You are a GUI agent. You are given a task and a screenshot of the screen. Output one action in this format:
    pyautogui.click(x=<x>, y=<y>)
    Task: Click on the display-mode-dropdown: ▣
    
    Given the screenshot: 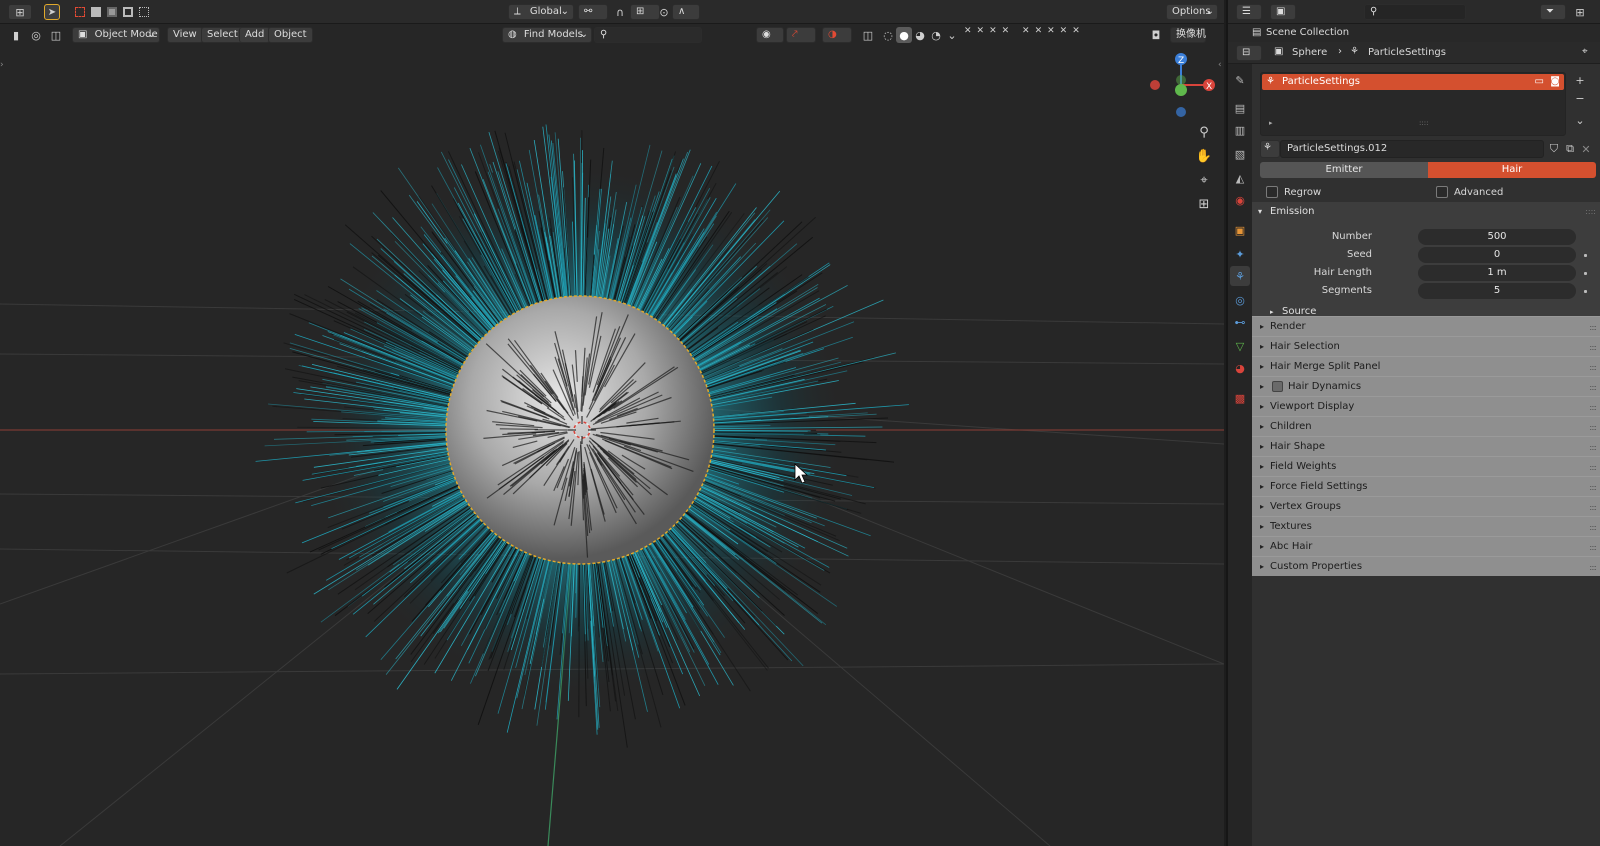 What is the action you would take?
    pyautogui.click(x=1283, y=12)
    